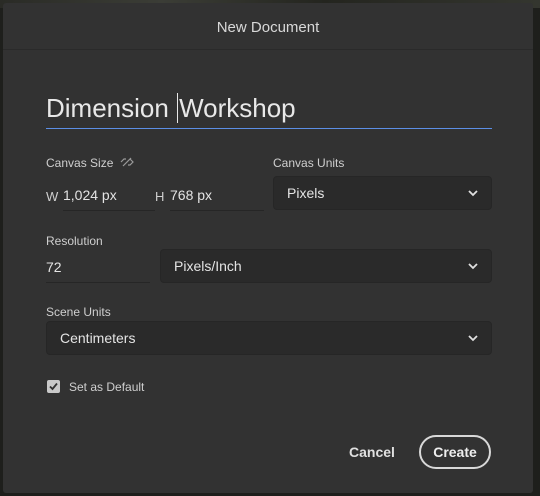 The image size is (540, 496). What do you see at coordinates (80, 163) in the screenshot?
I see `canvas-size-label: Canvas Size` at bounding box center [80, 163].